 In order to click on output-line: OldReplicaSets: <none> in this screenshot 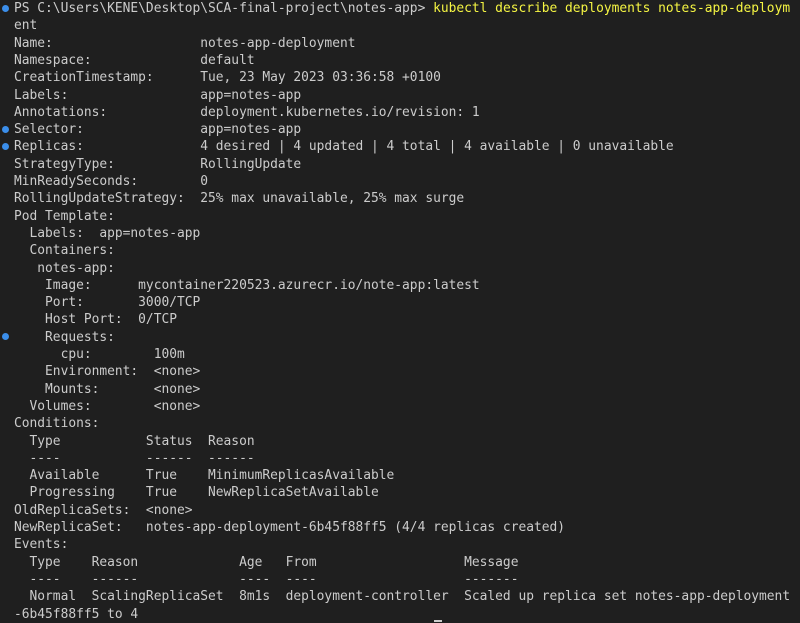, I will do `click(103, 510)`.